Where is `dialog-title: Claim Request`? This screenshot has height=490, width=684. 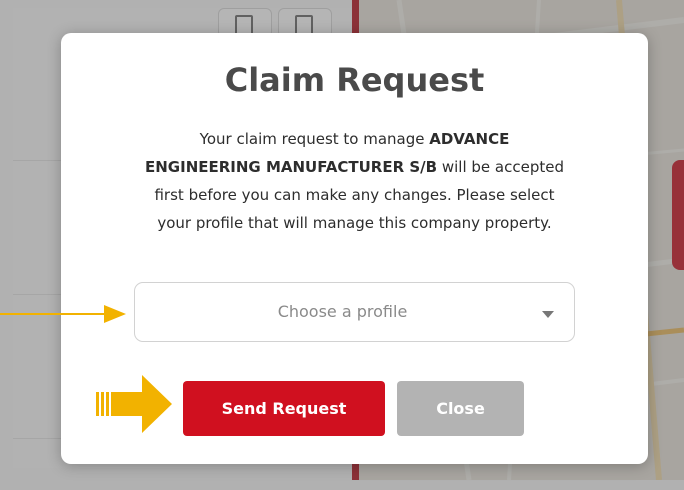
dialog-title: Claim Request is located at coordinates (354, 80).